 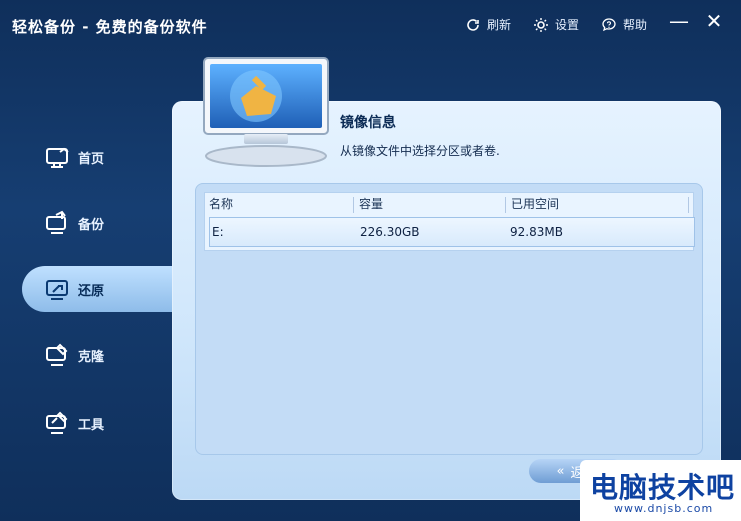 What do you see at coordinates (56, 222) in the screenshot?
I see `backup-icon` at bounding box center [56, 222].